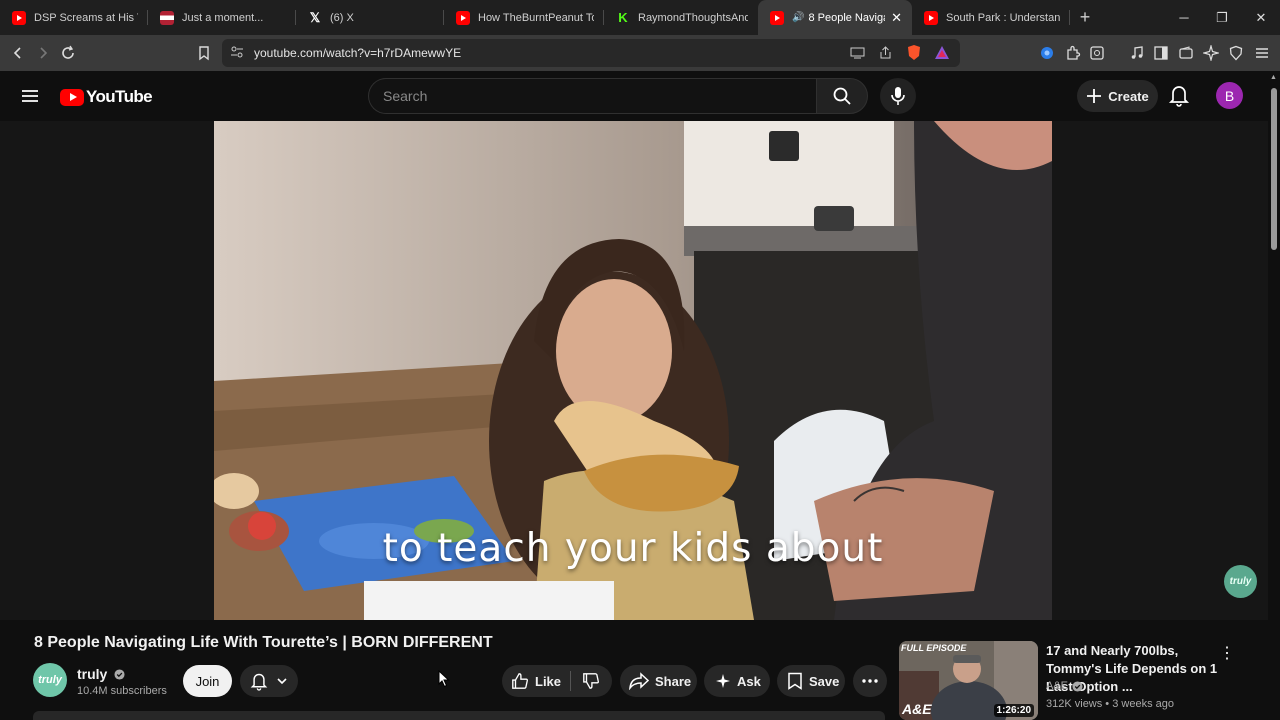  I want to click on channel-avatar-text: truly, so click(50, 680).